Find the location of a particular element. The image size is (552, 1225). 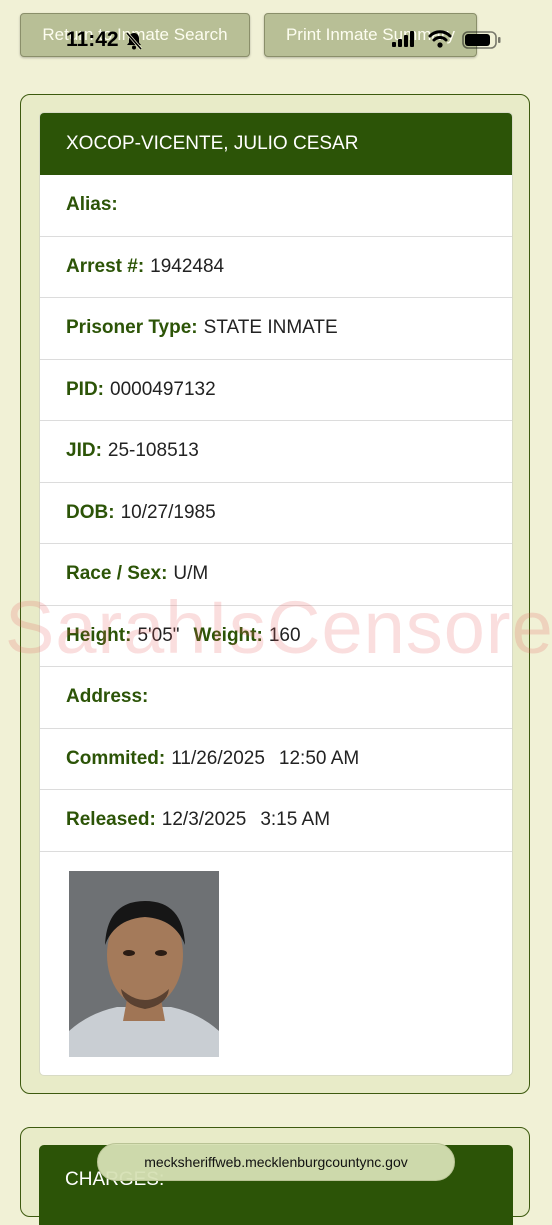

alias-label: Alias: is located at coordinates (92, 205).